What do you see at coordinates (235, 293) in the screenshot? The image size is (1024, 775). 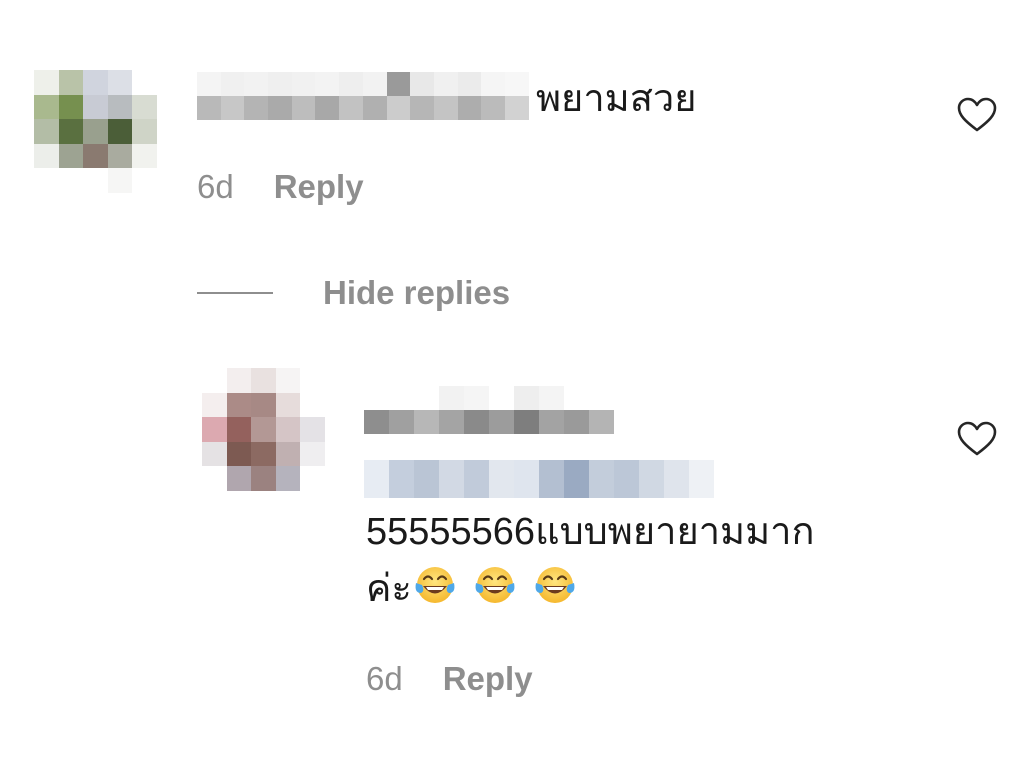 I see `thread-divider-line` at bounding box center [235, 293].